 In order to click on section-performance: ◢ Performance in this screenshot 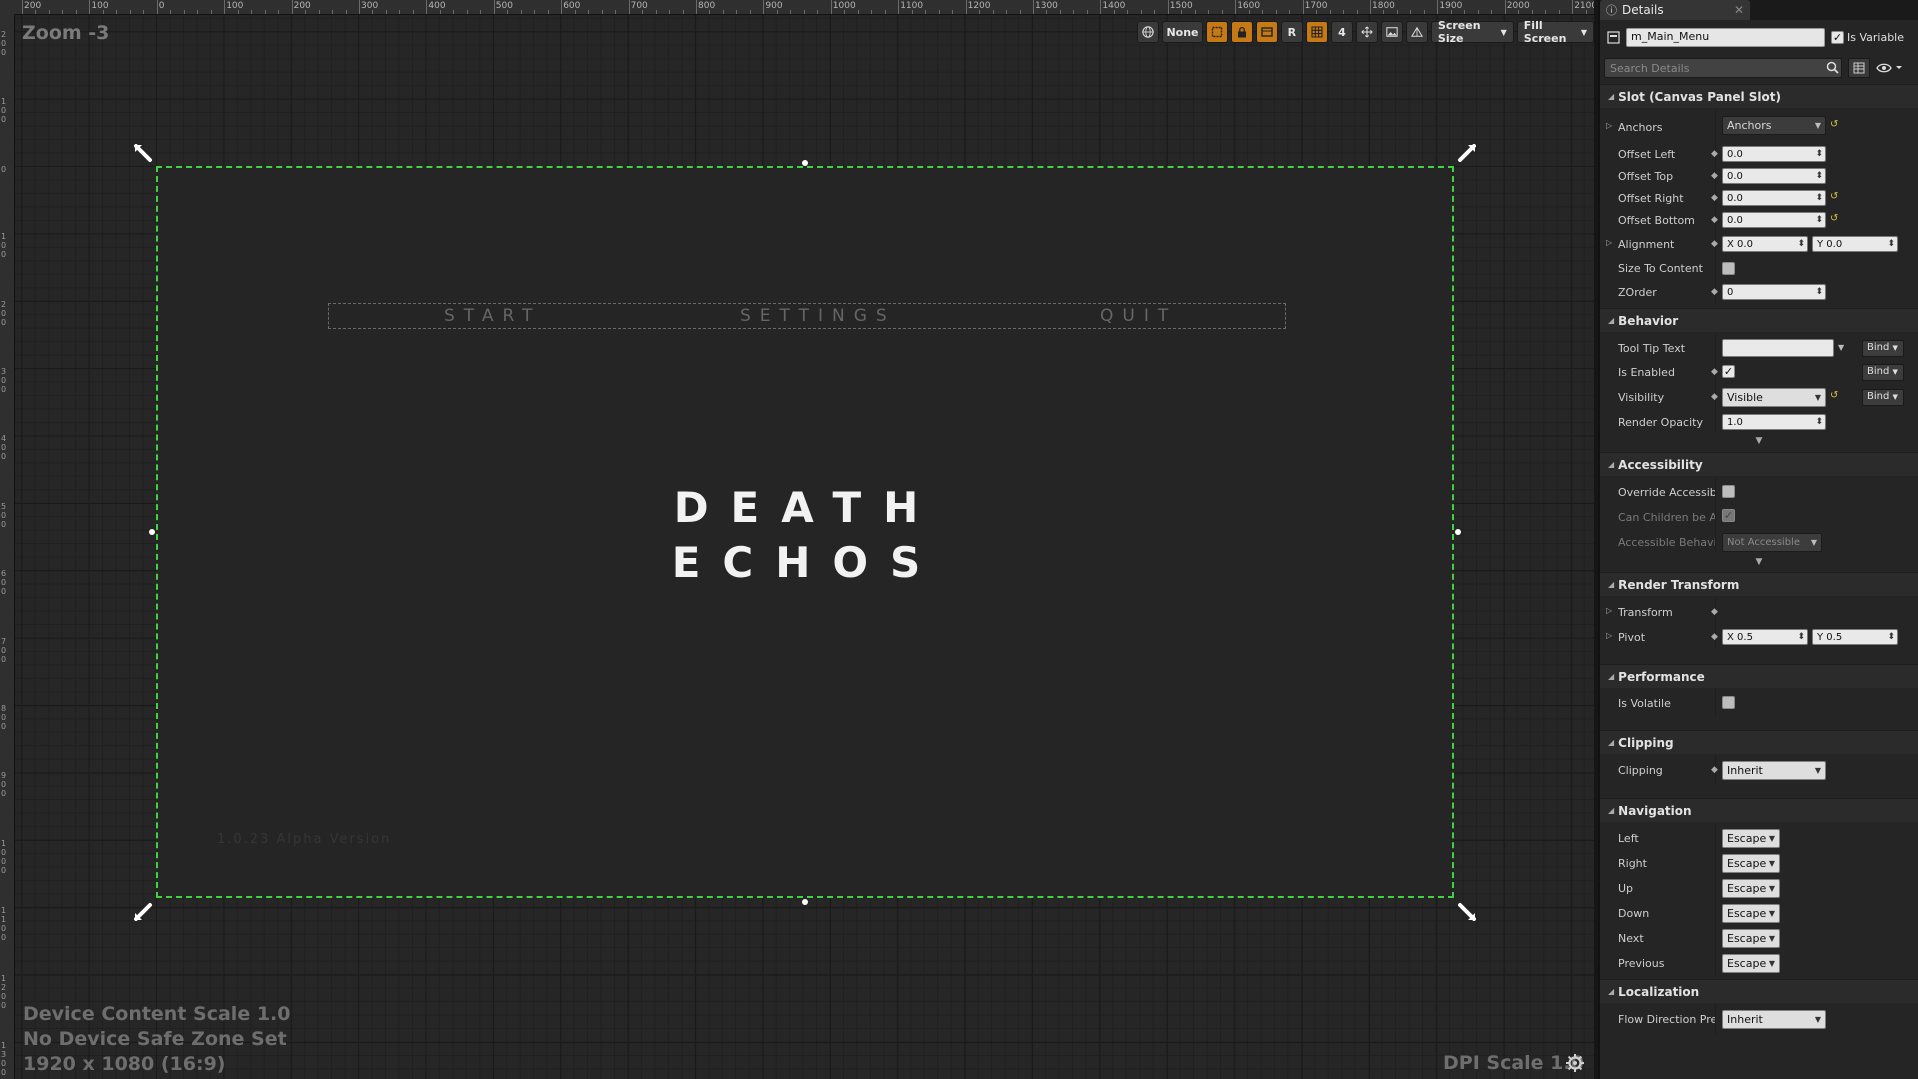, I will do `click(1759, 676)`.